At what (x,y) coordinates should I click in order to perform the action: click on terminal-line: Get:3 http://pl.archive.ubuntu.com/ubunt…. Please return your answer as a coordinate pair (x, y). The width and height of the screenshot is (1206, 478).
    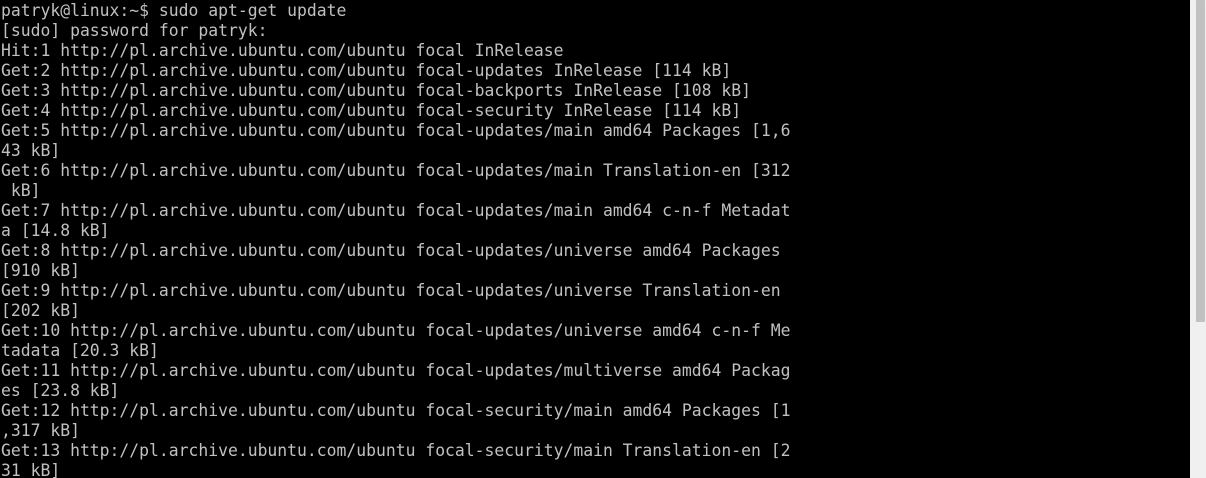
    Looking at the image, I should click on (376, 90).